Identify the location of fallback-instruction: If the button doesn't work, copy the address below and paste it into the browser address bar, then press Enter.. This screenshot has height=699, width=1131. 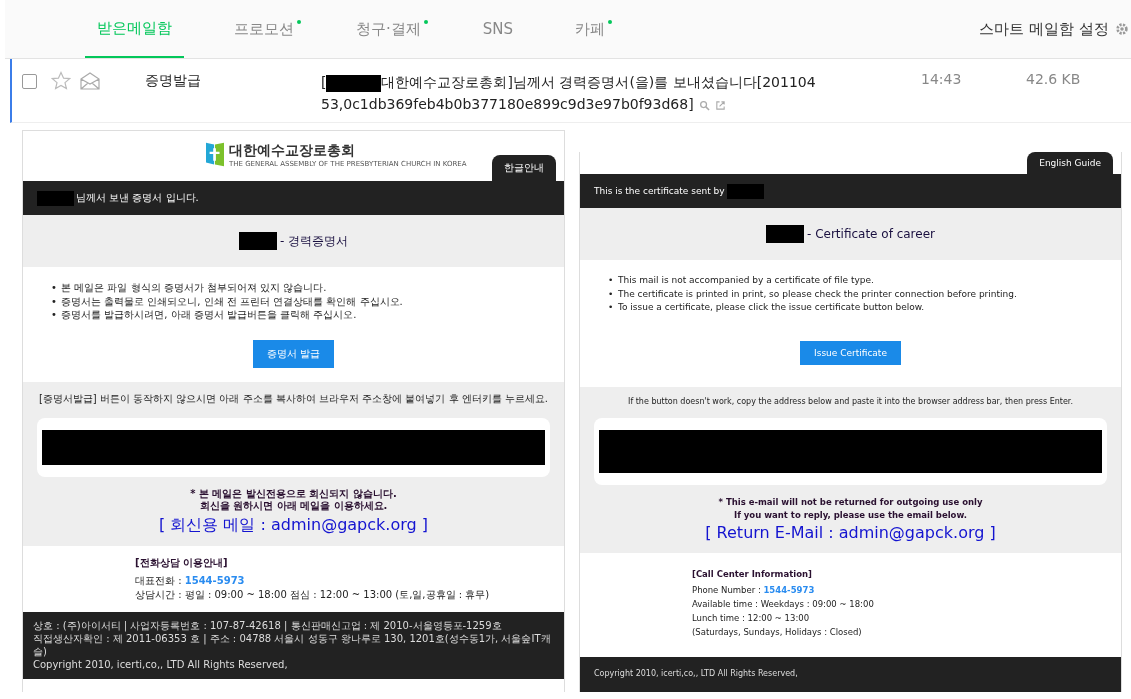
(850, 401).